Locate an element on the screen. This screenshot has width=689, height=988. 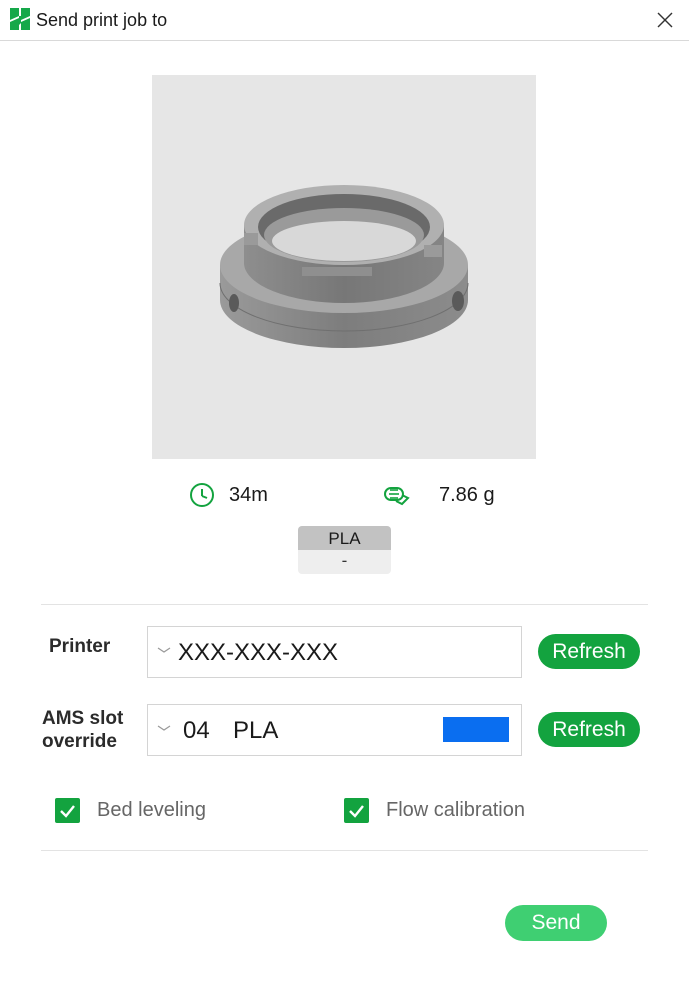
print-time: 34m is located at coordinates (228, 495).